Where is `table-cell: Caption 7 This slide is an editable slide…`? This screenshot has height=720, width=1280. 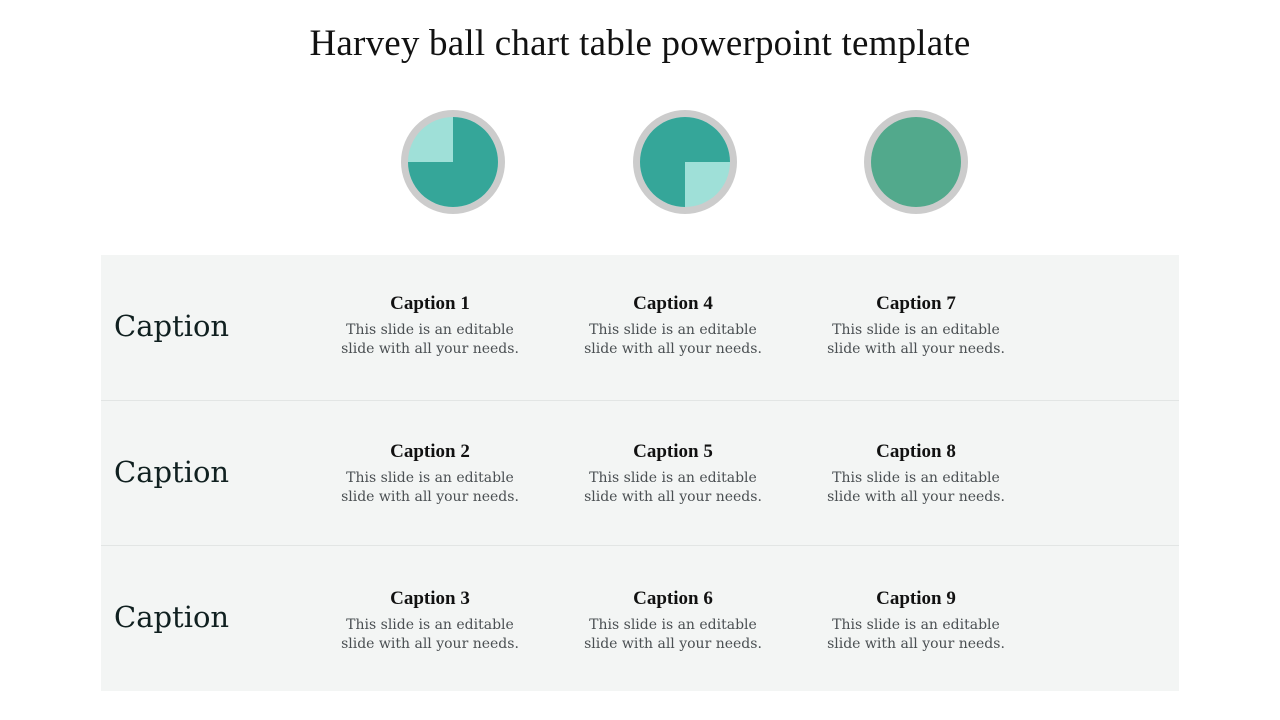 table-cell: Caption 7 This slide is an editable slide… is located at coordinates (916, 326).